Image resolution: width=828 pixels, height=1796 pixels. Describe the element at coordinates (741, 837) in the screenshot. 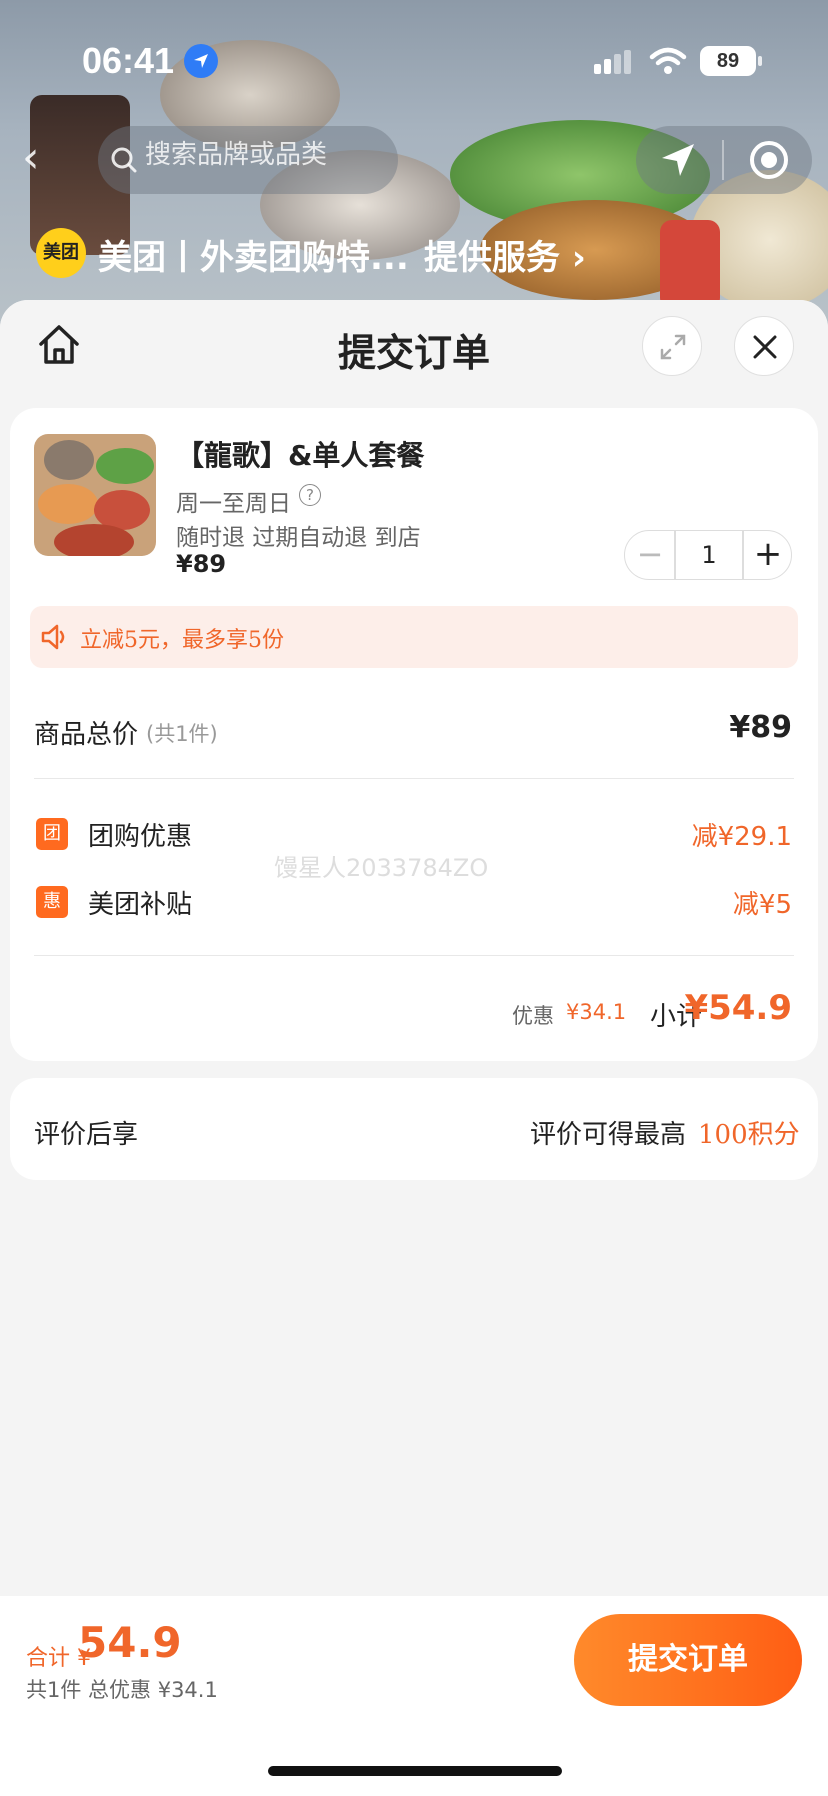

I see `group-buy-discount-value: 减¥29.1` at that location.